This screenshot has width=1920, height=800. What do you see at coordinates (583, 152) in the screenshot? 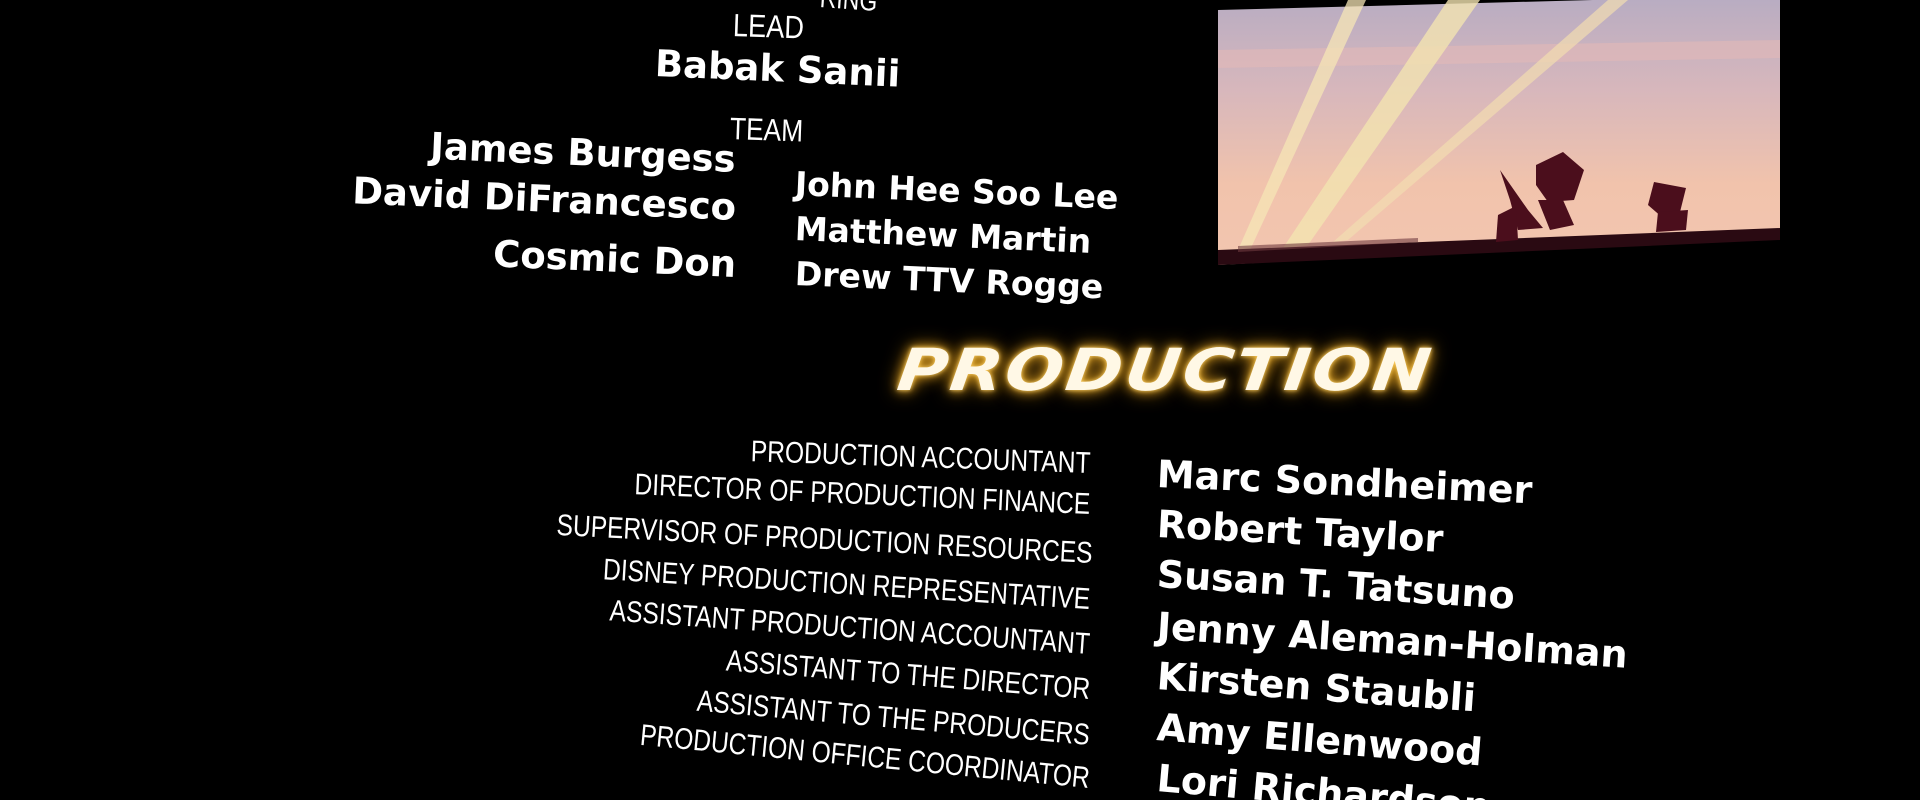
I see `team-left-name: James Burgess` at bounding box center [583, 152].